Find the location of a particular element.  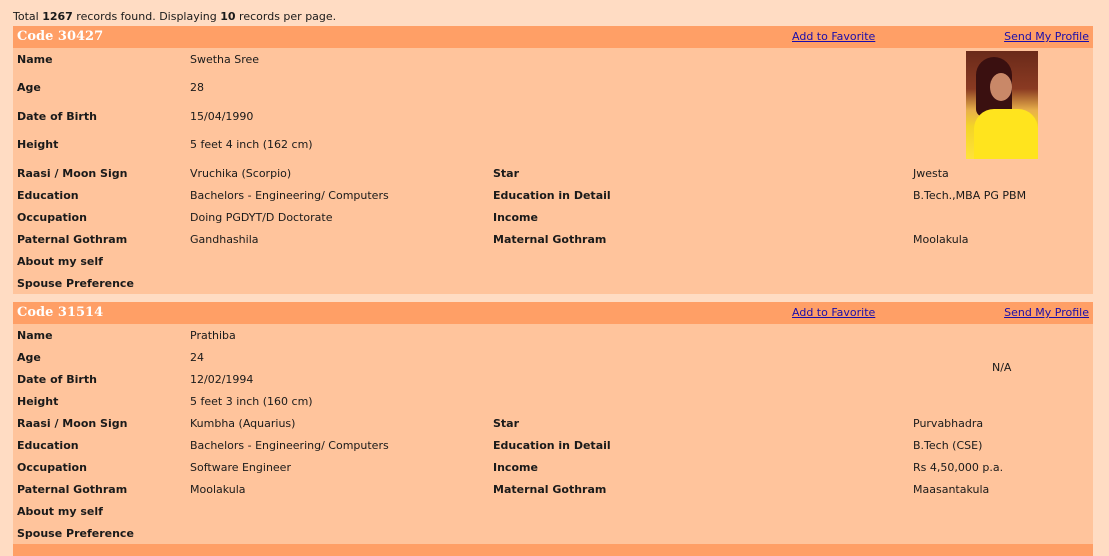

education-detail-value: B.Tech (CSE) is located at coordinates (948, 445).